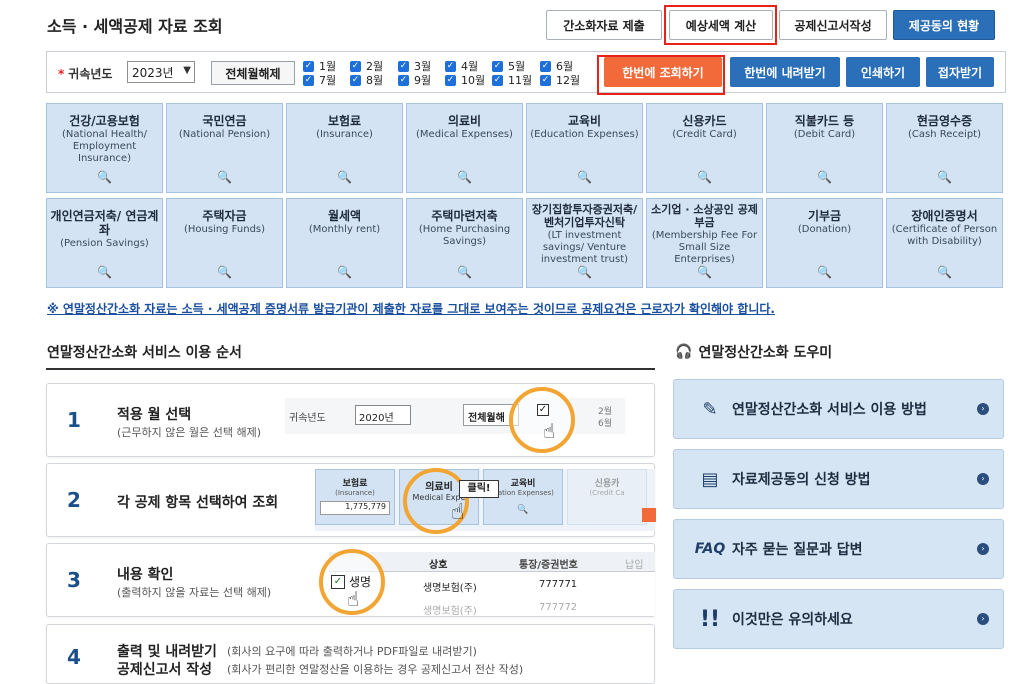 Image resolution: width=1027 pixels, height=684 pixels. What do you see at coordinates (684, 352) in the screenshot?
I see `headset-icon: 🎧` at bounding box center [684, 352].